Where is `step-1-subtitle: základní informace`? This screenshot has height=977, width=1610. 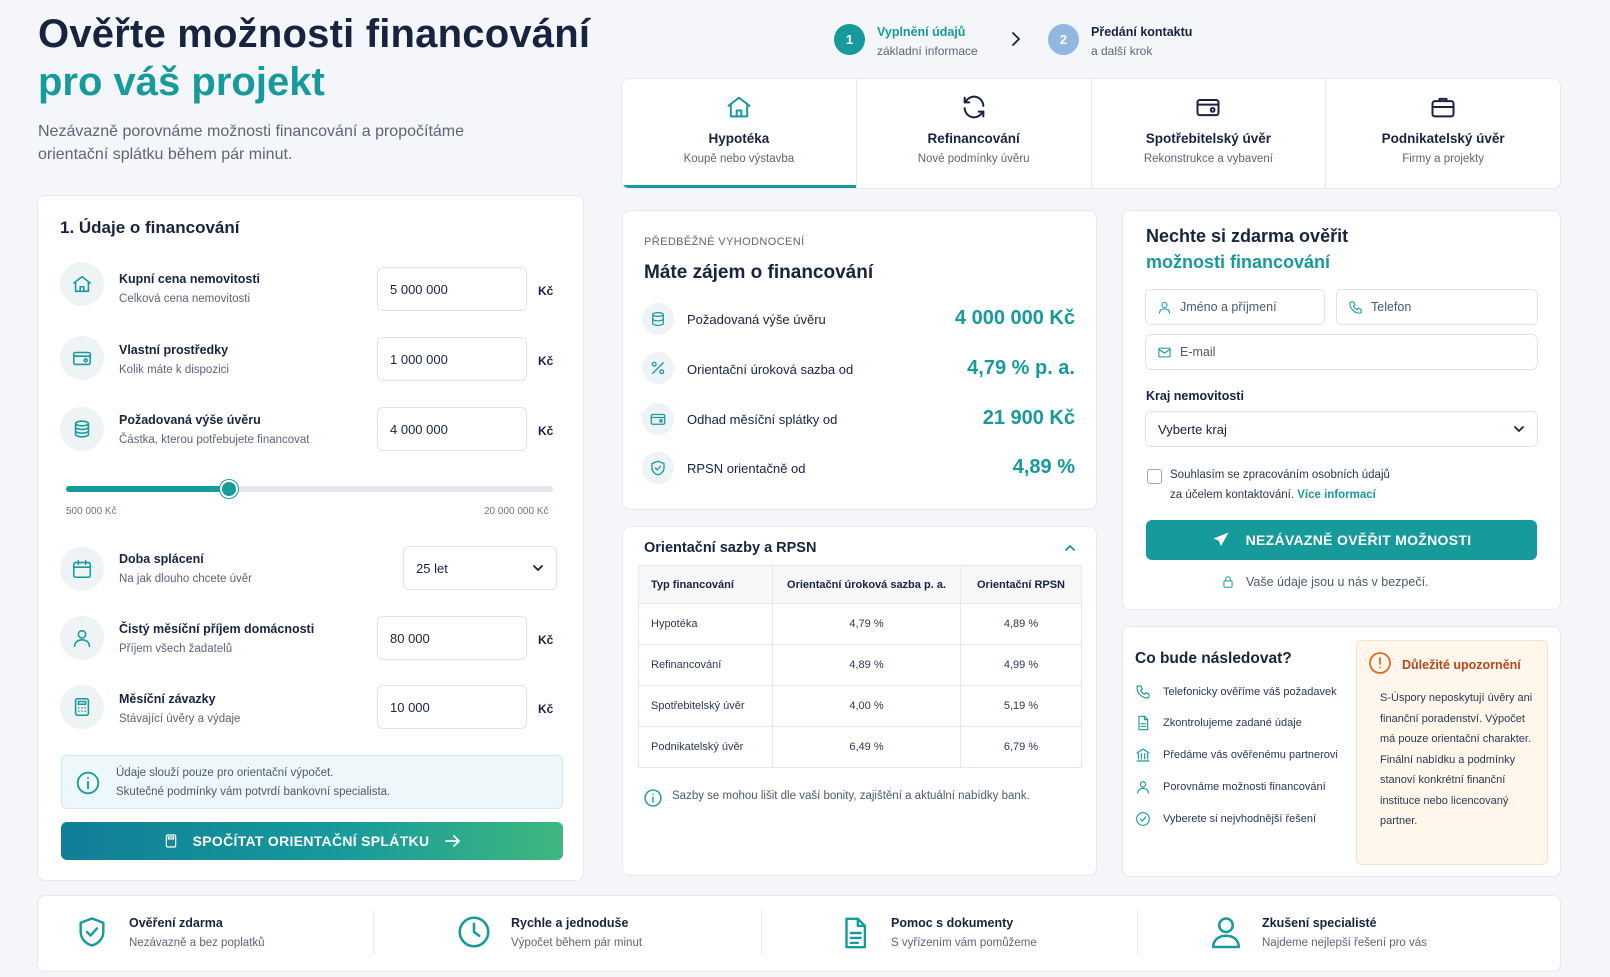 step-1-subtitle: základní informace is located at coordinates (927, 51).